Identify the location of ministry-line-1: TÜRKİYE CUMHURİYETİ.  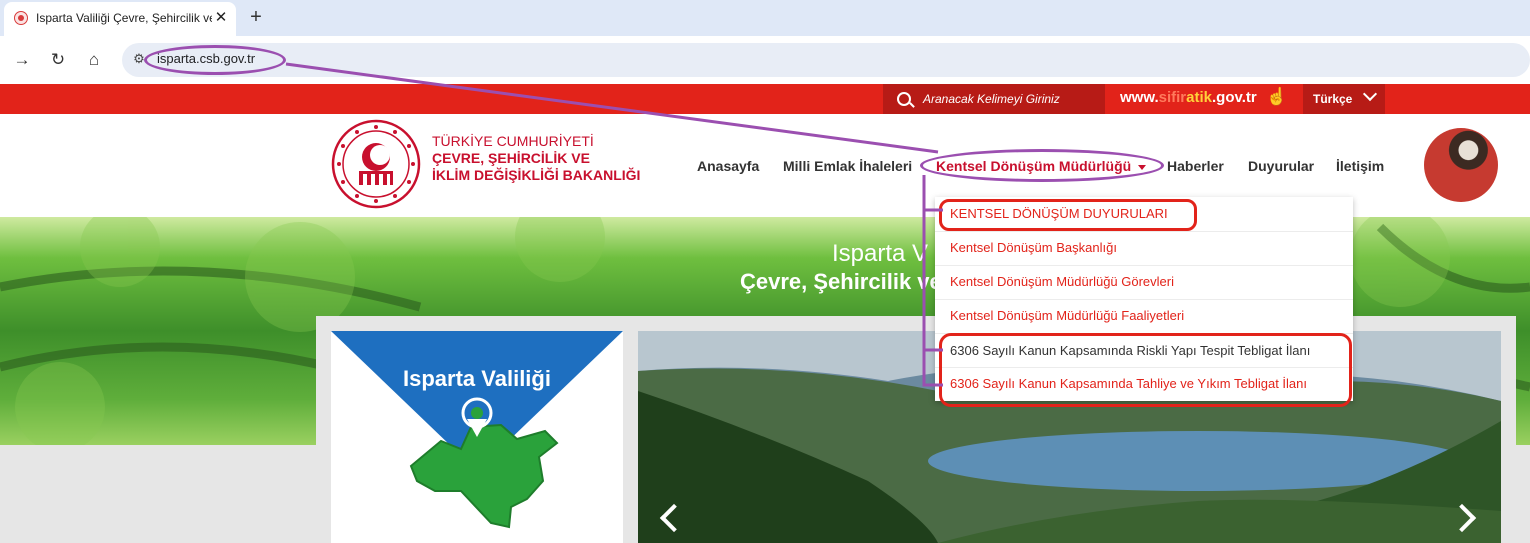
(513, 141).